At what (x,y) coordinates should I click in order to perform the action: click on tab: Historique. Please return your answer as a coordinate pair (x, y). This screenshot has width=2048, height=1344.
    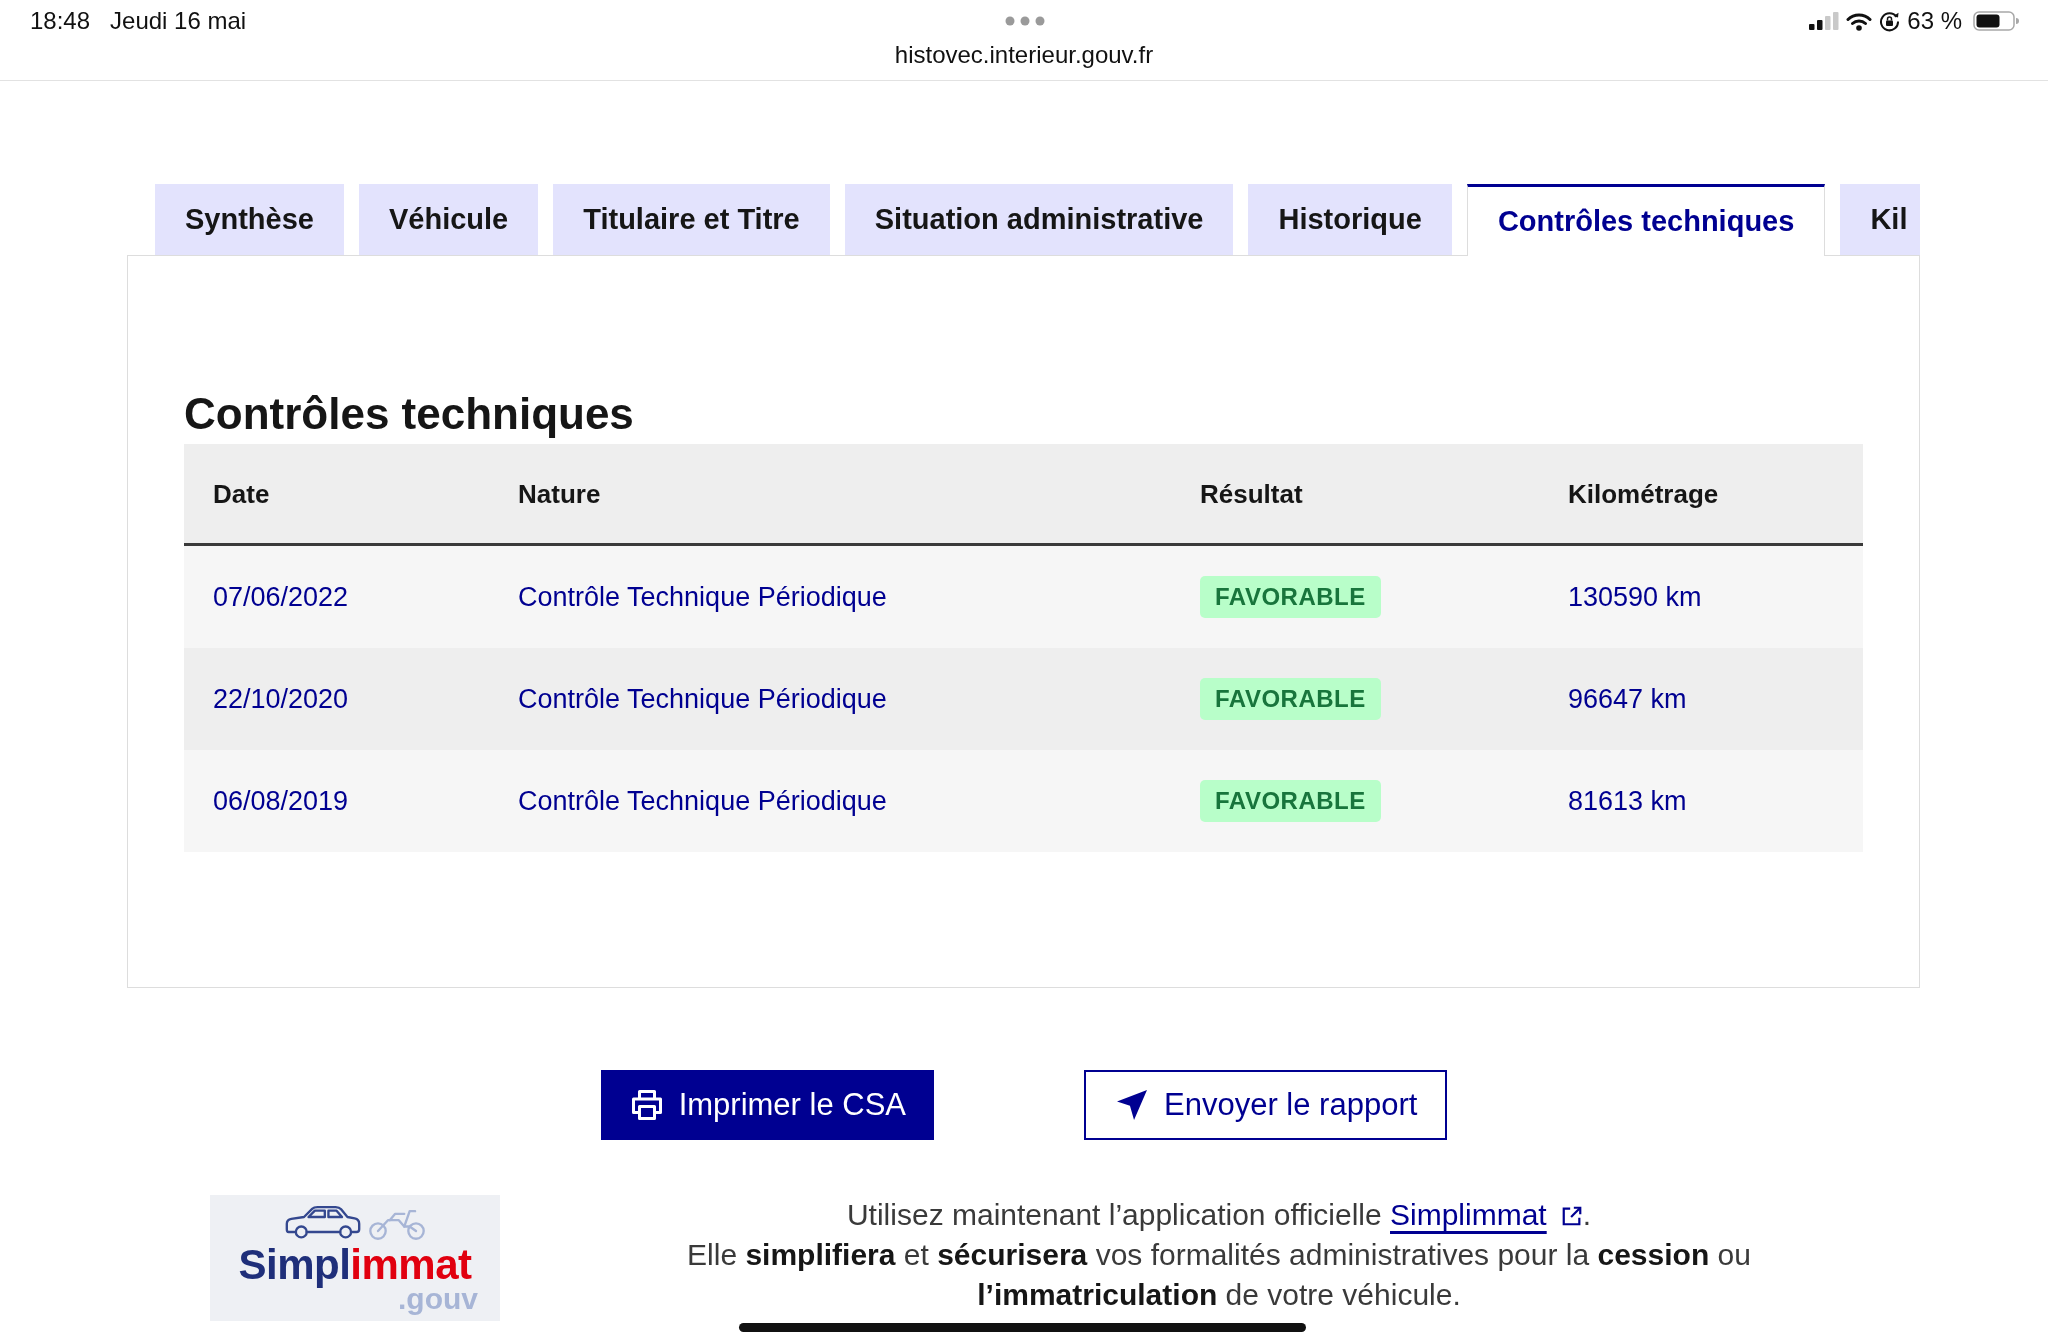
    Looking at the image, I should click on (1350, 219).